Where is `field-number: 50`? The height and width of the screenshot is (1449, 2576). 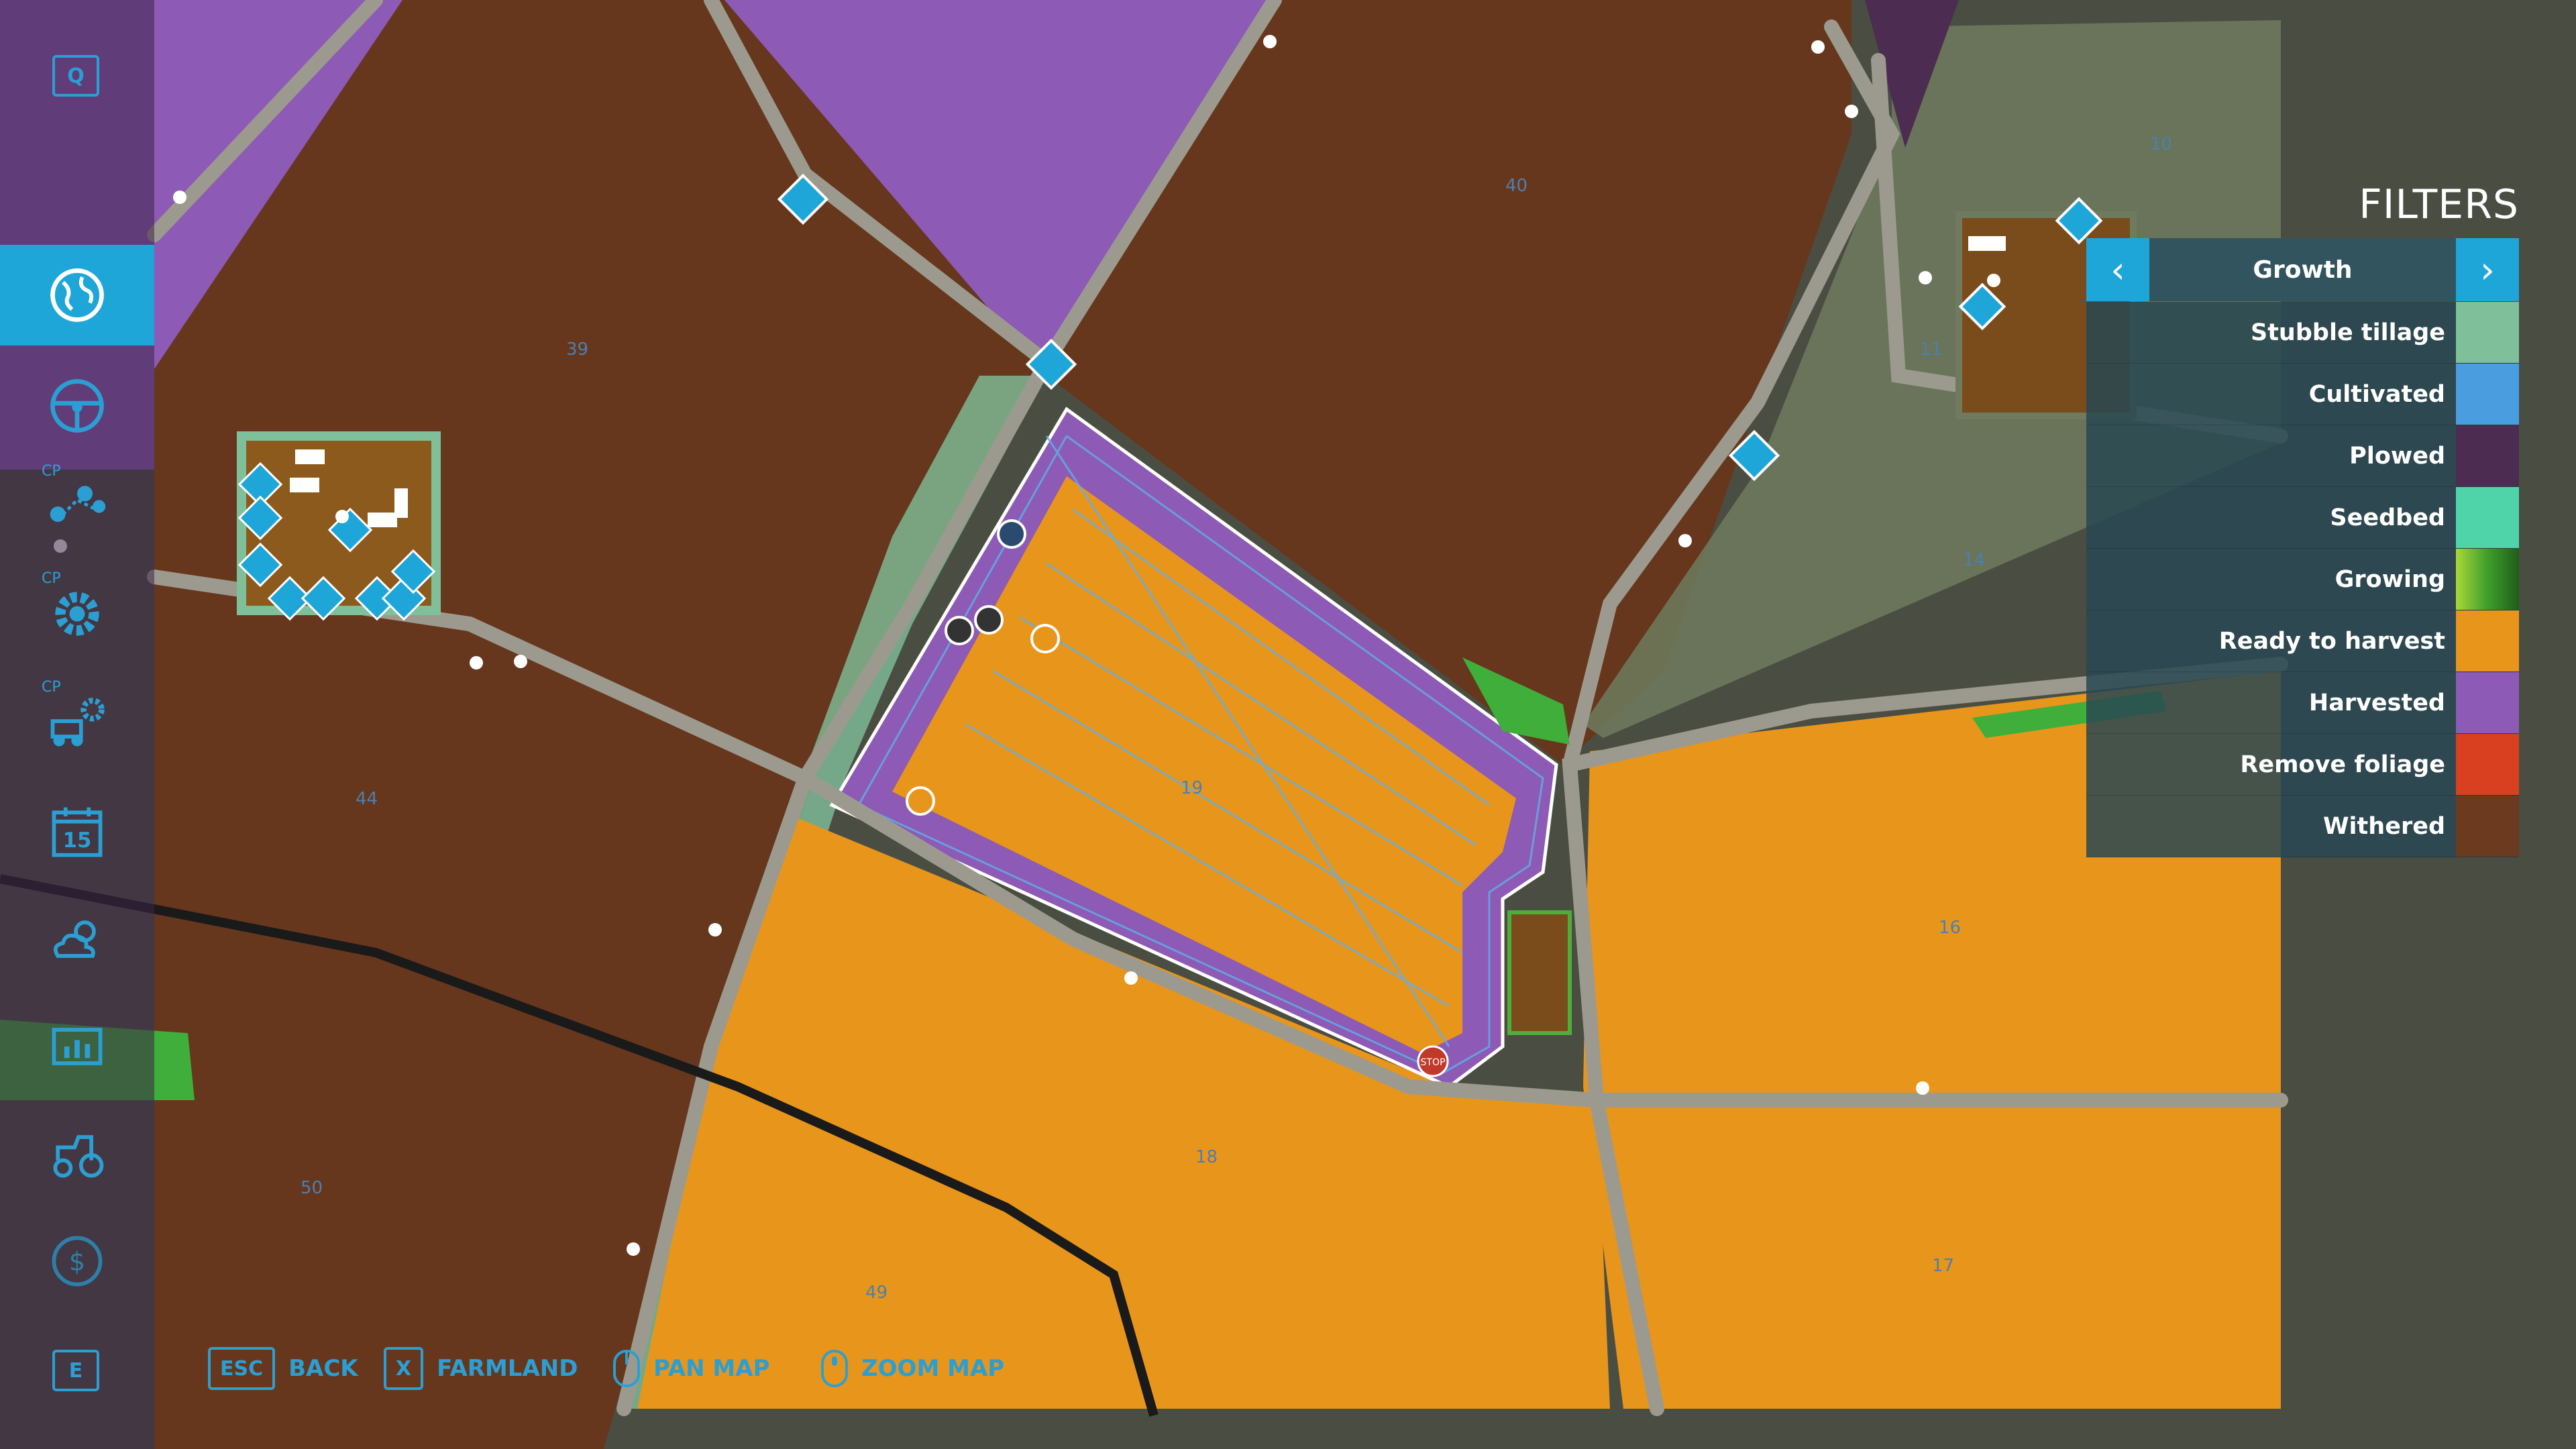 field-number: 50 is located at coordinates (312, 1188).